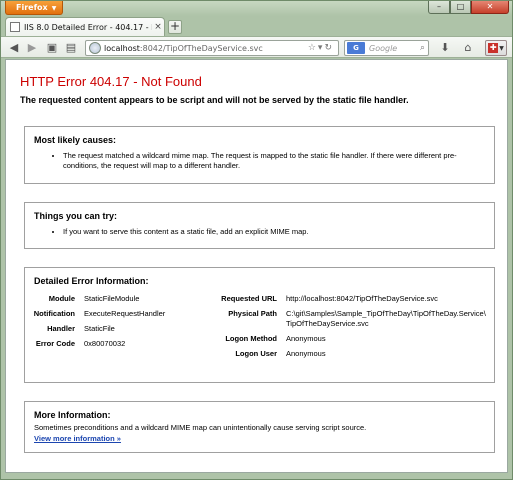 This screenshot has height=480, width=513. Describe the element at coordinates (323, 48) in the screenshot. I see `bookmark-star-icon: ☆▾↻` at that location.